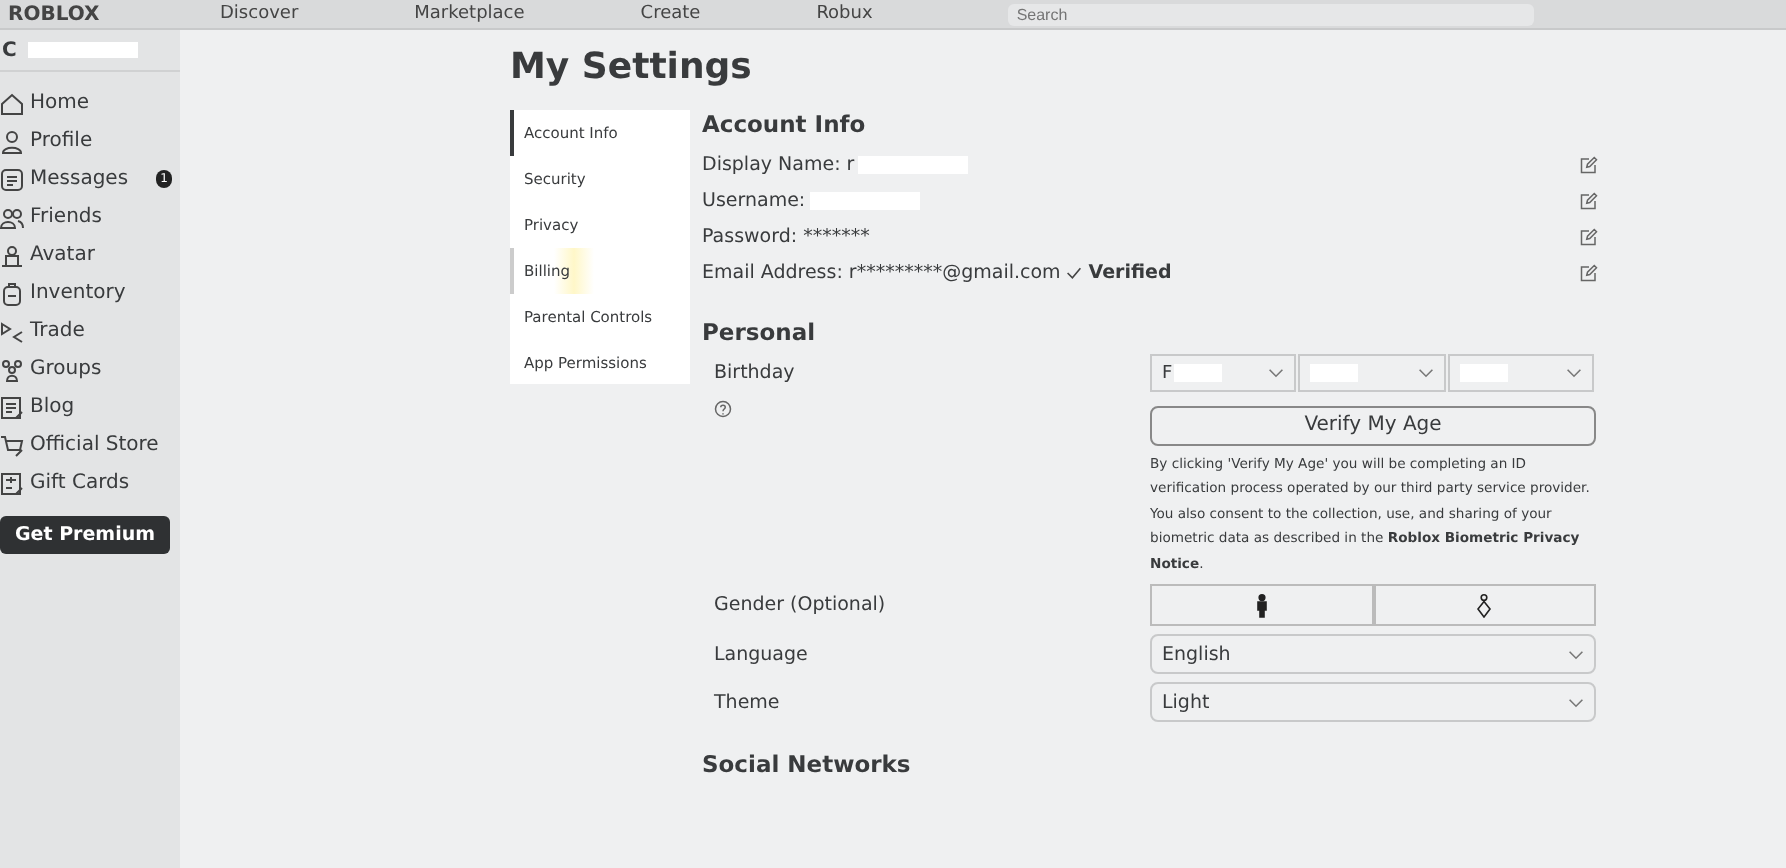 This screenshot has width=1786, height=868. Describe the element at coordinates (90, 141) in the screenshot. I see `sidebar-item: Profile` at that location.